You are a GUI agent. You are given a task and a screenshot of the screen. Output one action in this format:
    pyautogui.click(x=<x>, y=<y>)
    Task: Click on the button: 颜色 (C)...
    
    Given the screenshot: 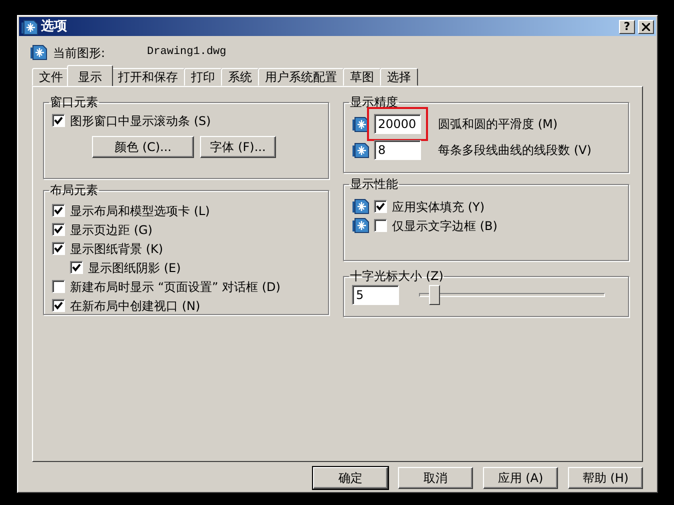 What is the action you would take?
    pyautogui.click(x=143, y=147)
    